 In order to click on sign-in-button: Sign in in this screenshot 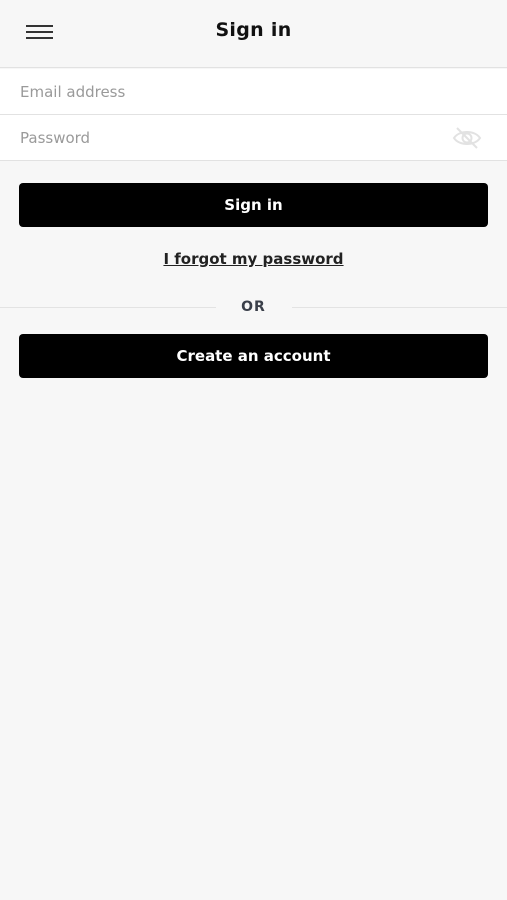, I will do `click(253, 205)`.